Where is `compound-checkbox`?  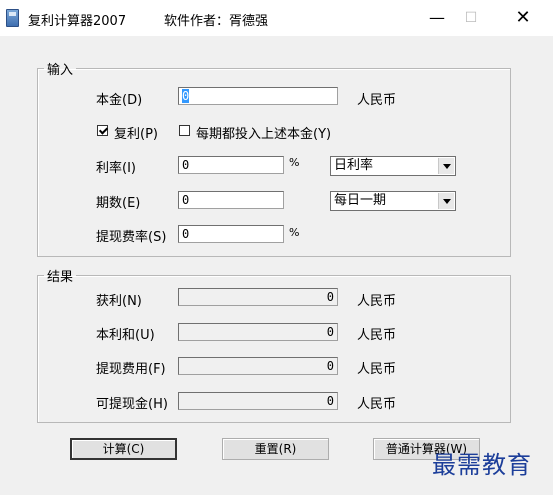 compound-checkbox is located at coordinates (102, 130).